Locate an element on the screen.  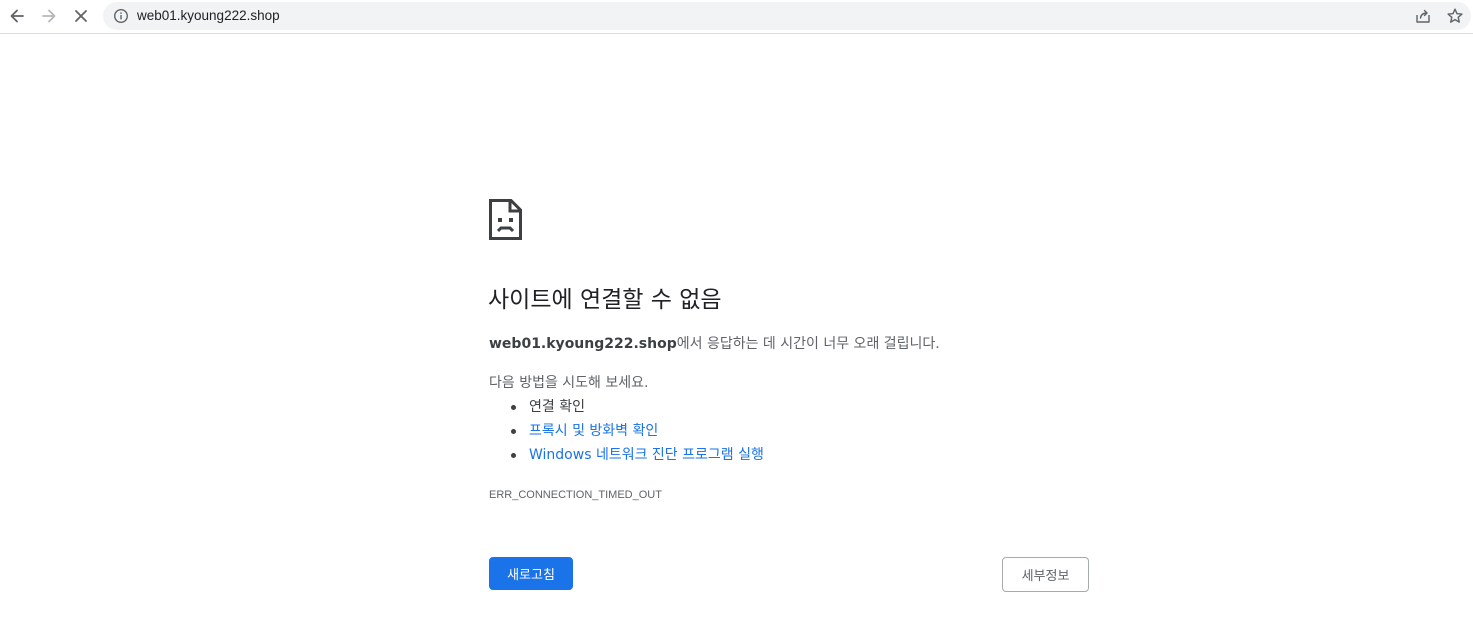
arrow-right-icon is located at coordinates (49, 16).